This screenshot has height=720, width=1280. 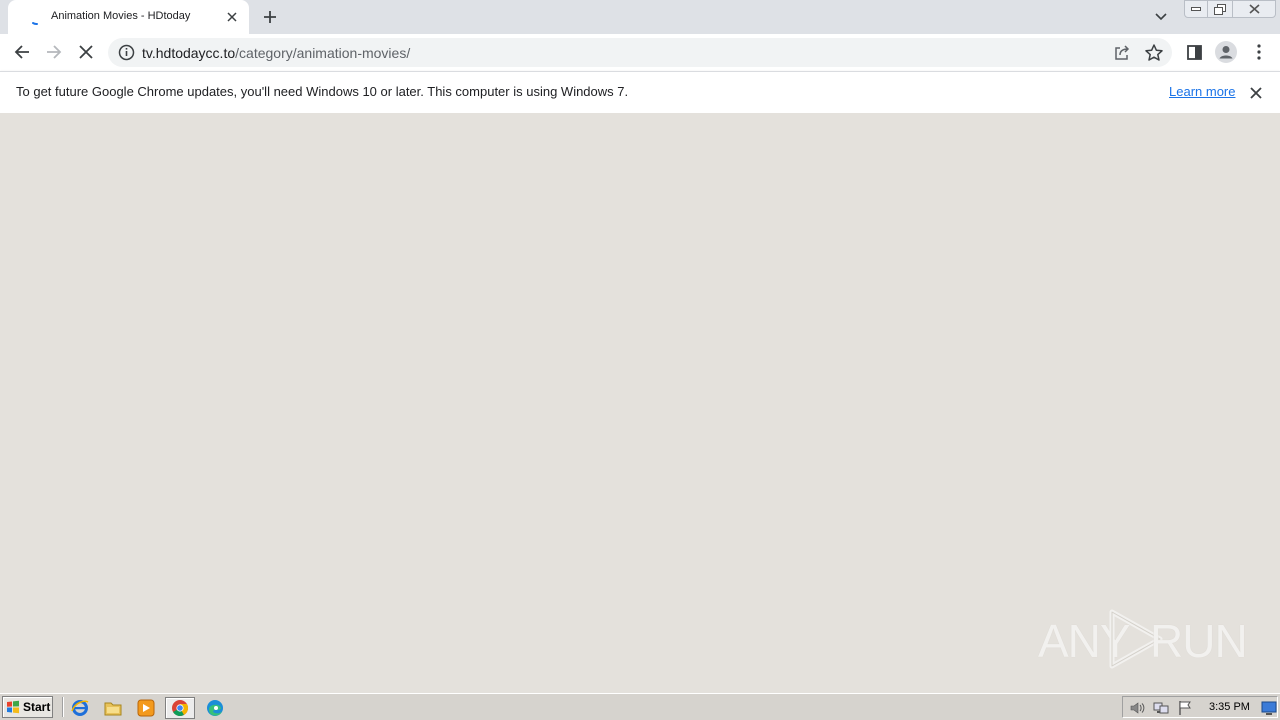 I want to click on window-restore-button, so click(x=1220, y=9).